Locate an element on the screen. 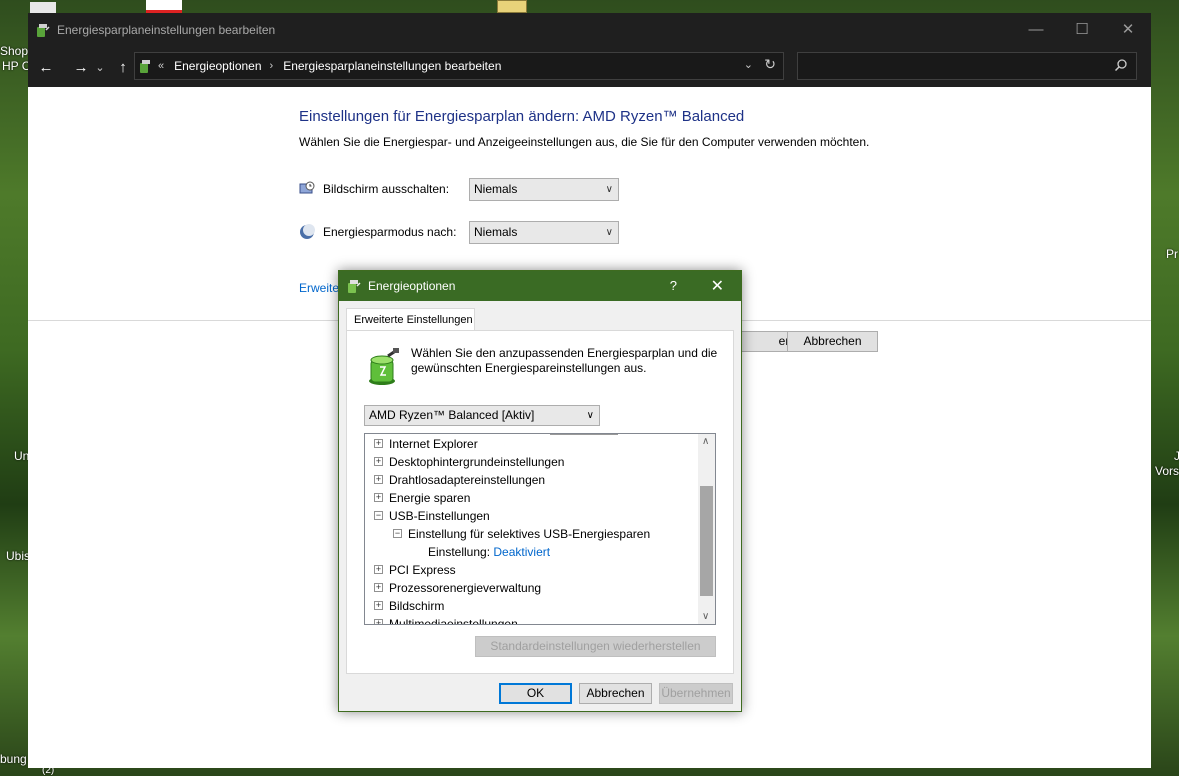  sleep-row: Energiesparmodus nach: is located at coordinates (384, 232).